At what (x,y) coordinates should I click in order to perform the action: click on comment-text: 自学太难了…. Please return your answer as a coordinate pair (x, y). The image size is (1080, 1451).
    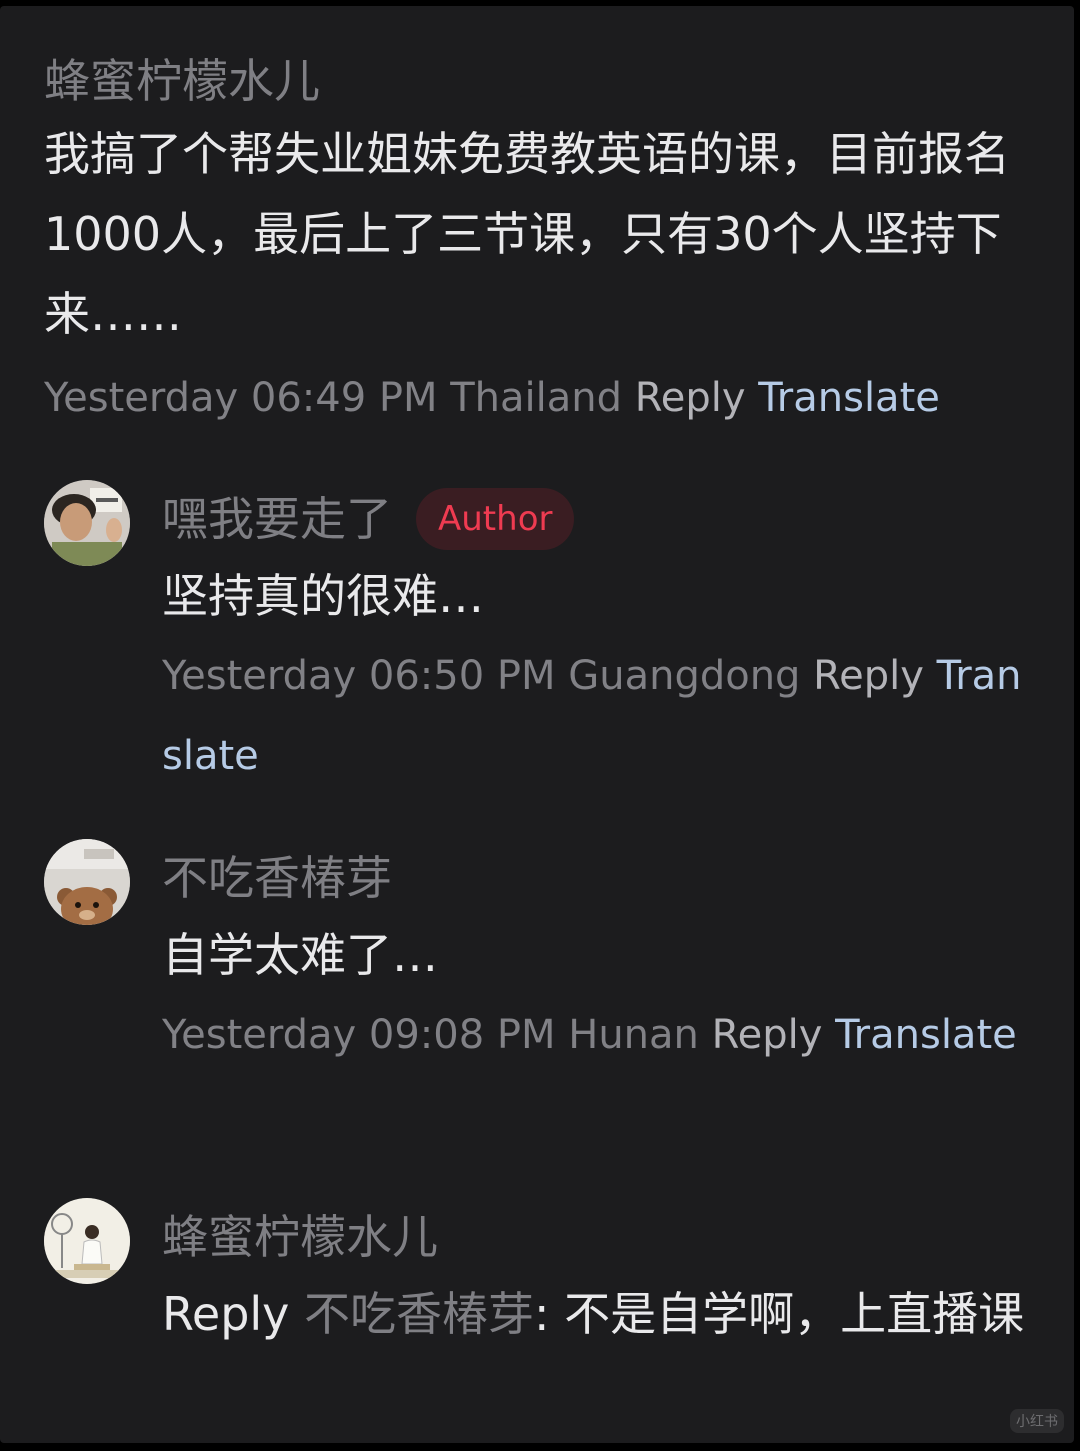
    Looking at the image, I should click on (300, 955).